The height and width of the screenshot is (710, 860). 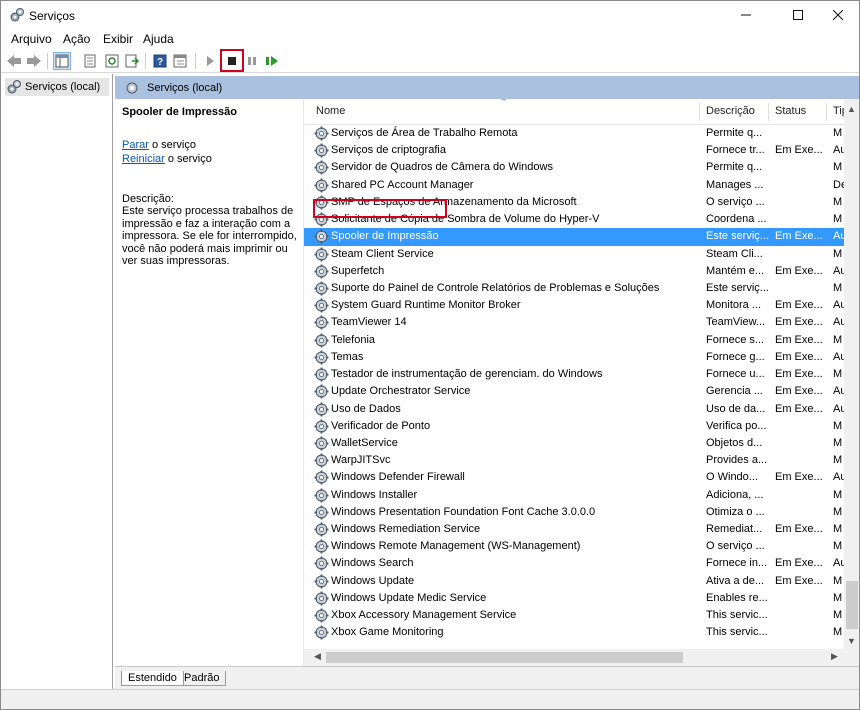 I want to click on menu-arquivo: Arquivo, so click(x=31, y=39).